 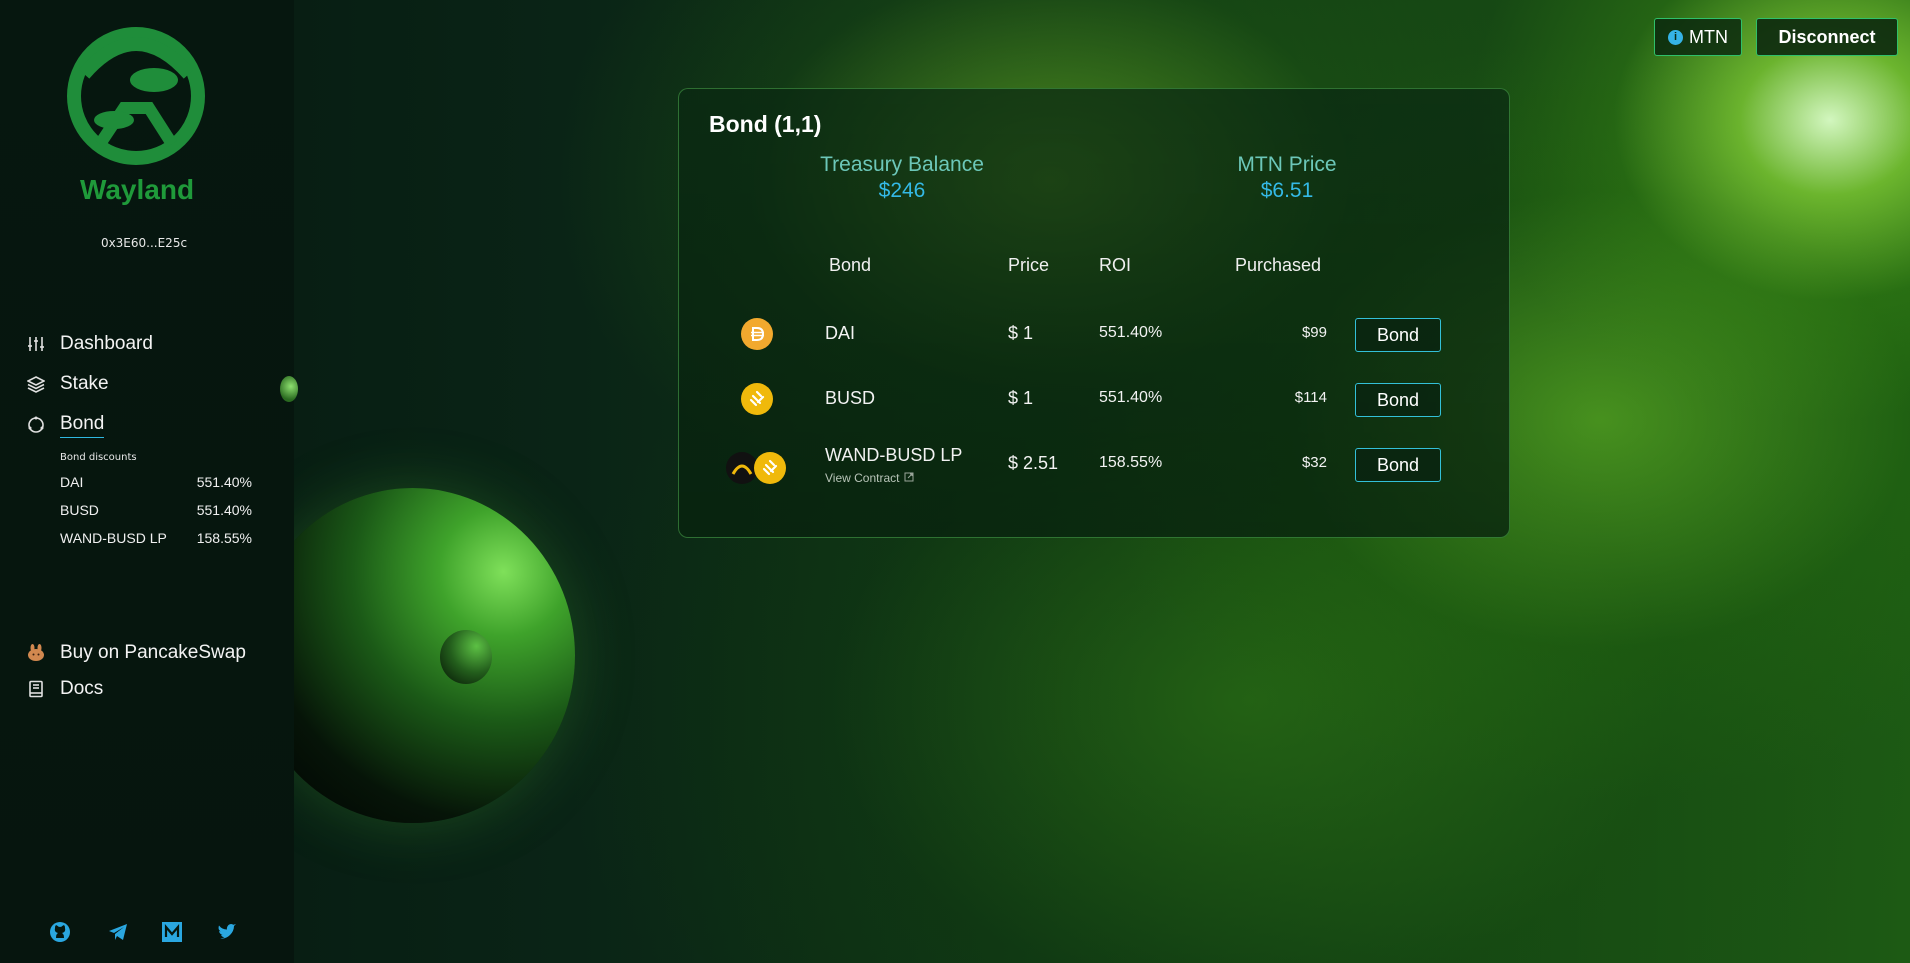 I want to click on bond-icon, so click(x=36, y=425).